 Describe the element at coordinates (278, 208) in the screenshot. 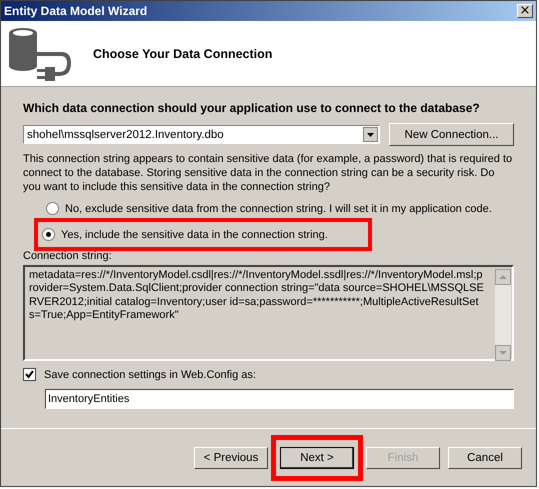

I see `option-label: No, exclude sensitive data from the connection string. I will set it in my application code.` at that location.